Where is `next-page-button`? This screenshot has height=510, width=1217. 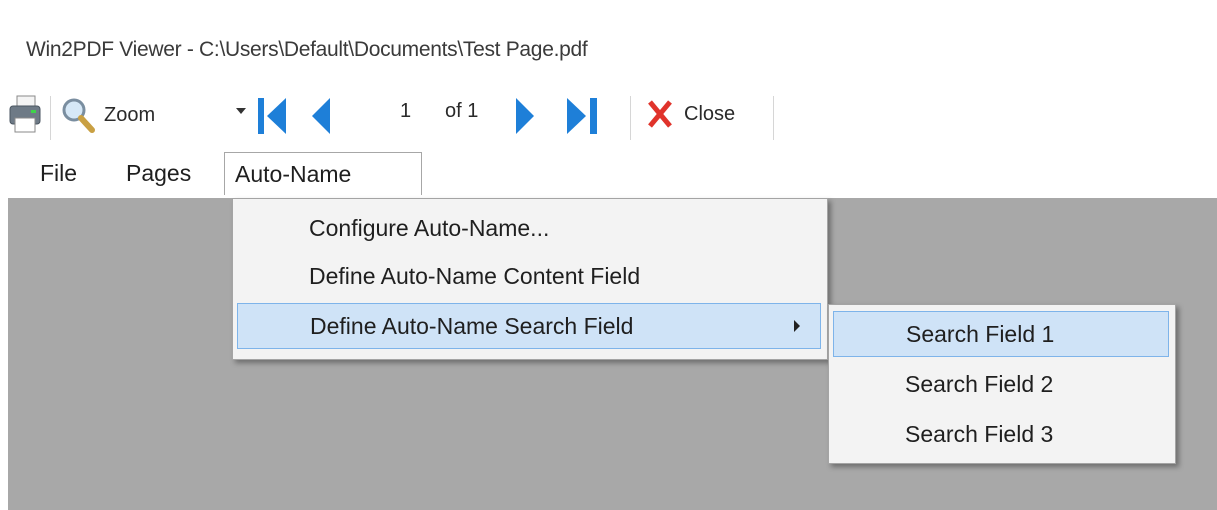 next-page-button is located at coordinates (525, 116).